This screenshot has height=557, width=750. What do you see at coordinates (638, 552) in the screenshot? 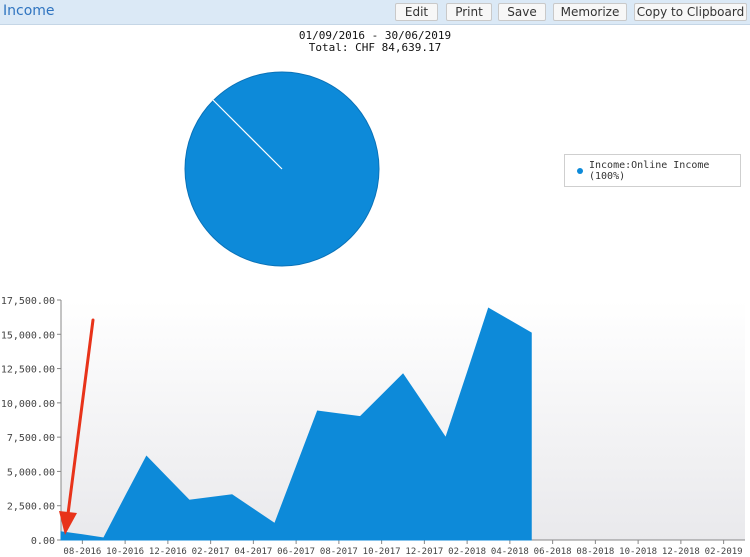
I see `x-tick-label: 10-2018` at bounding box center [638, 552].